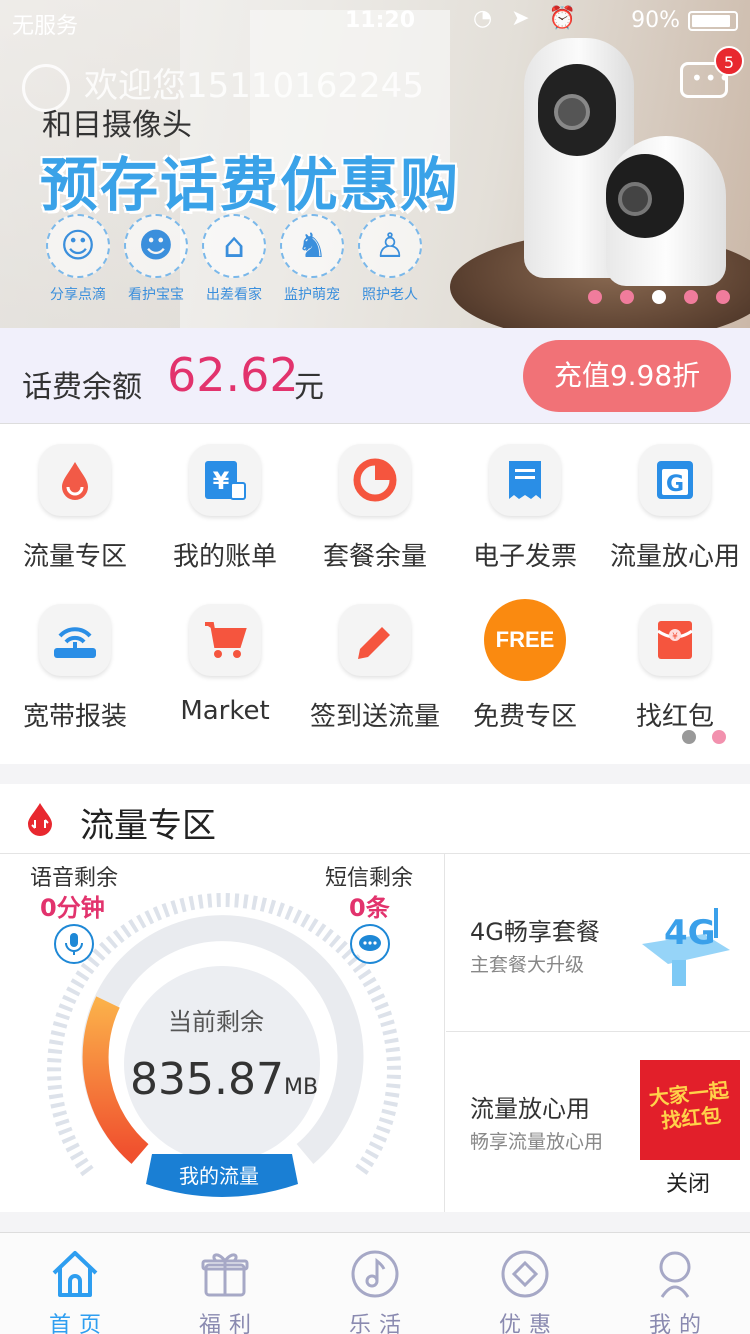 The width and height of the screenshot is (750, 1334). I want to click on battery-icon, so click(713, 21).